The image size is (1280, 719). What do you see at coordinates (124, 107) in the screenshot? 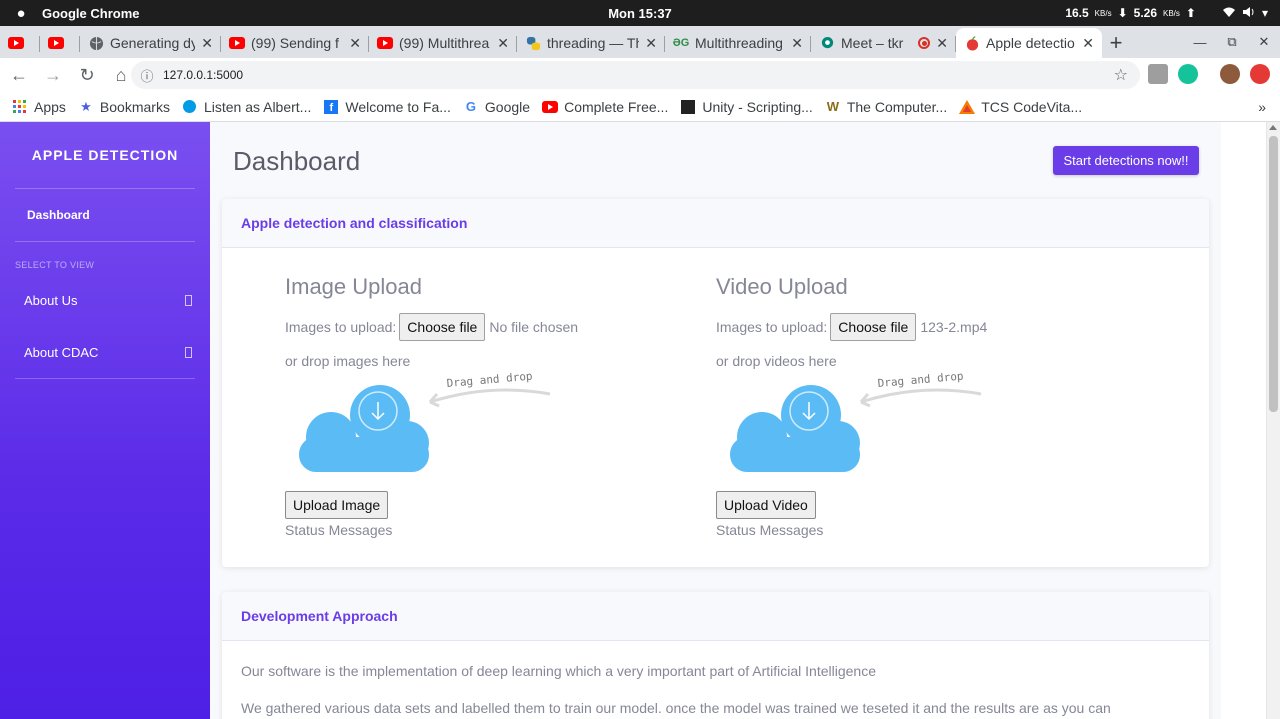
I see `bookmark-bookmarks: ★ Bookmarks` at bounding box center [124, 107].